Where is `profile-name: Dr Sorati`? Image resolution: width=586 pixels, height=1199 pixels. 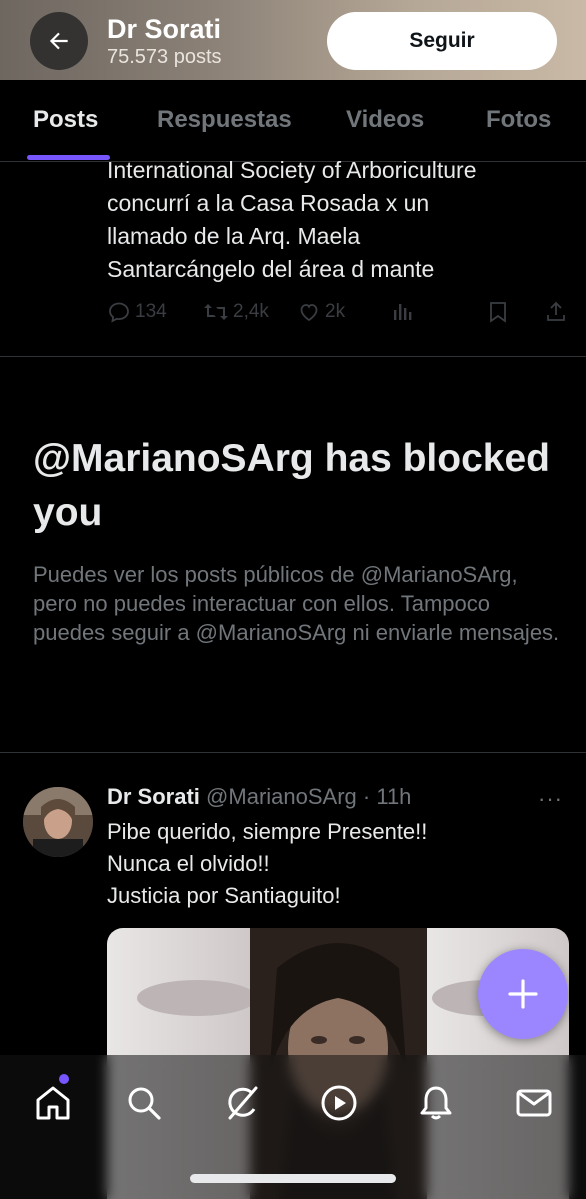 profile-name: Dr Sorati is located at coordinates (164, 29).